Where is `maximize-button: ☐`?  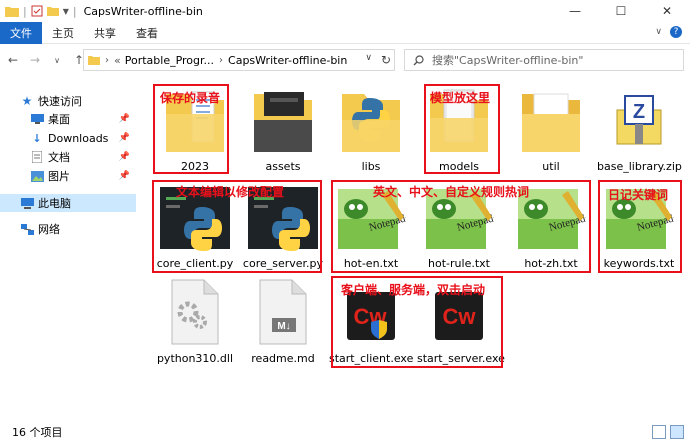 maximize-button: ☐ is located at coordinates (621, 11).